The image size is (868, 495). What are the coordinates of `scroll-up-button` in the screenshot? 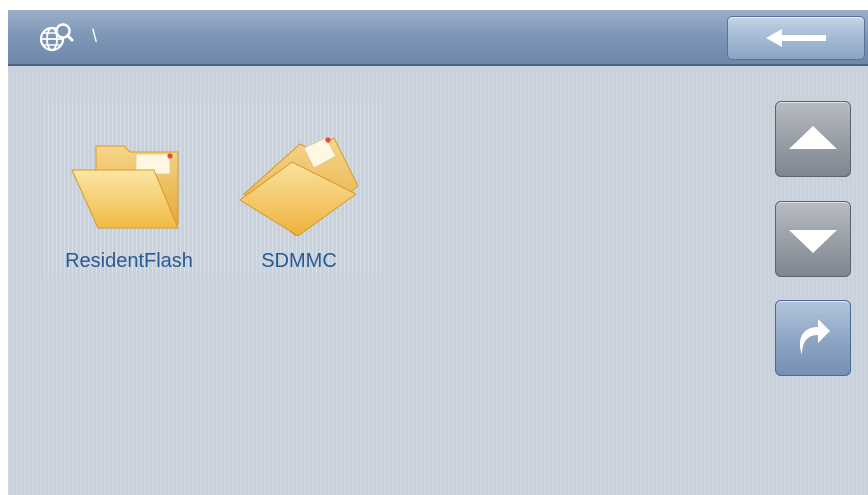 It's located at (813, 139).